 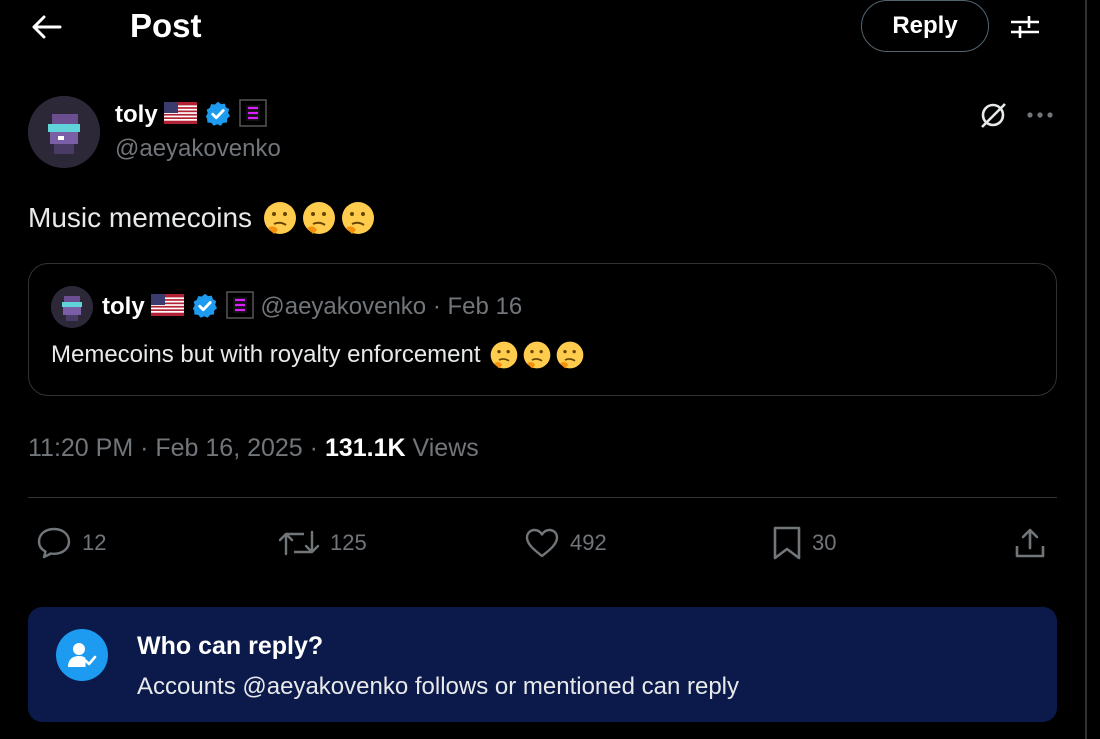 I want to click on quote-meta: @aeyakovenko · Feb 16, so click(x=391, y=306).